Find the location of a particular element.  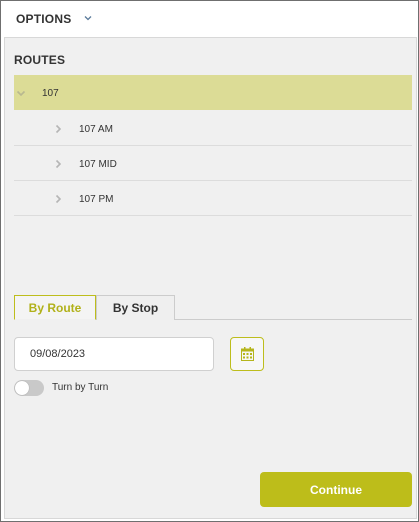

route-row-107-pm: 107 PM is located at coordinates (213, 198).